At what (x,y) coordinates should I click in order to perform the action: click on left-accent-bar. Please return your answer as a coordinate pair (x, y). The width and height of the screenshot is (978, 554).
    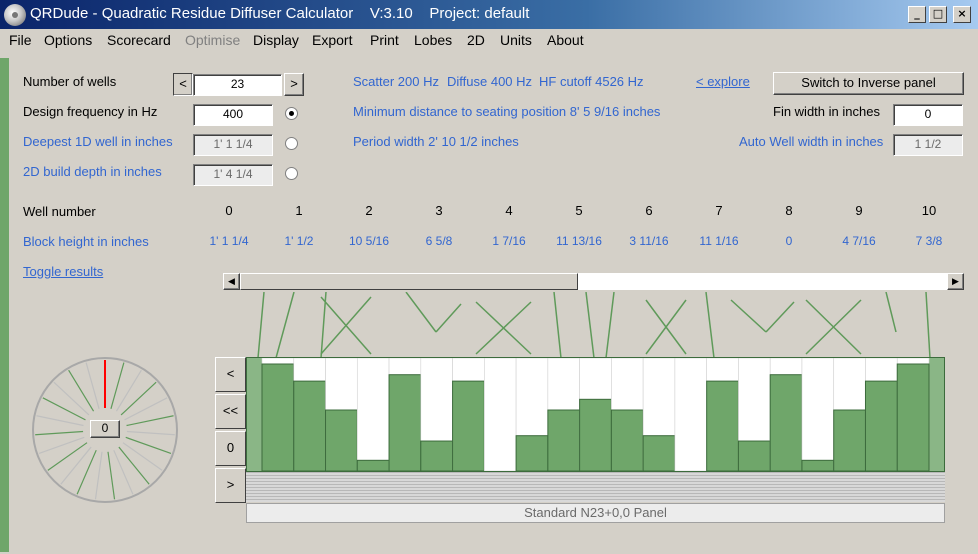
    Looking at the image, I should click on (4, 305).